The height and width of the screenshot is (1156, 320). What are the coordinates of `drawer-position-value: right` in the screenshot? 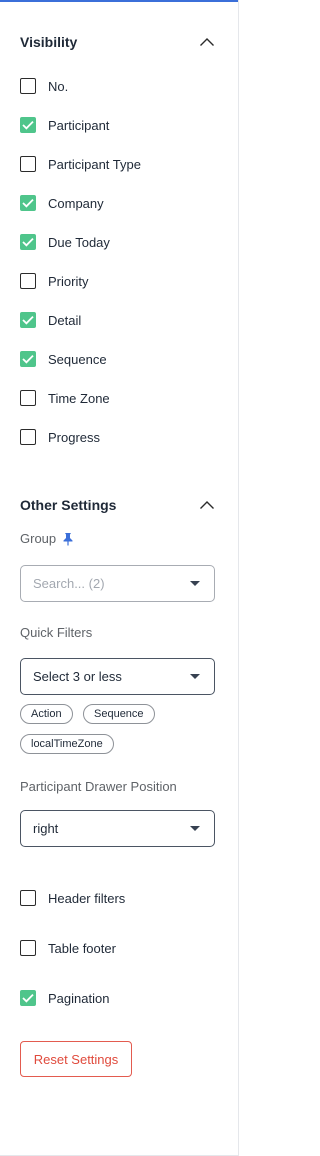 It's located at (46, 828).